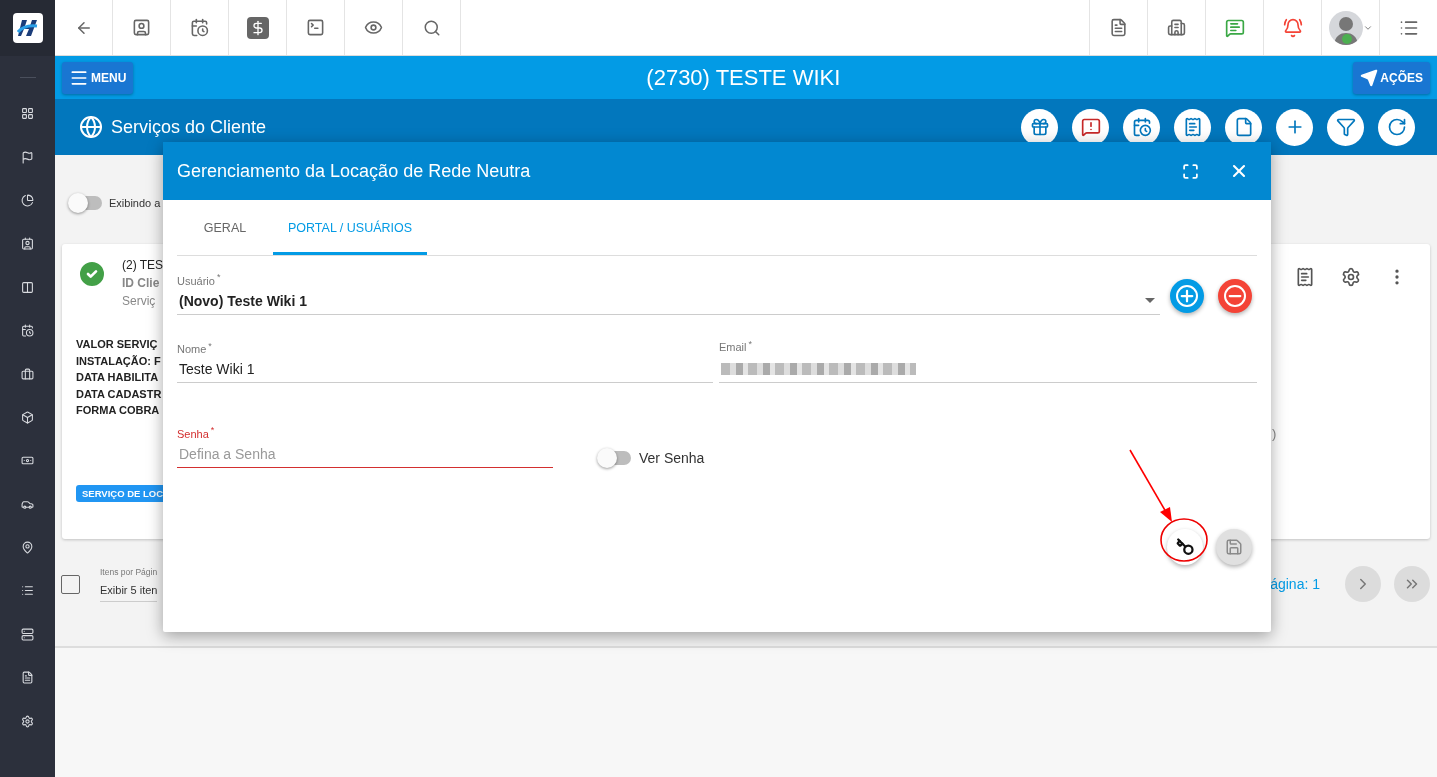  Describe the element at coordinates (672, 457) in the screenshot. I see `toggle-label: Ver Senha` at that location.